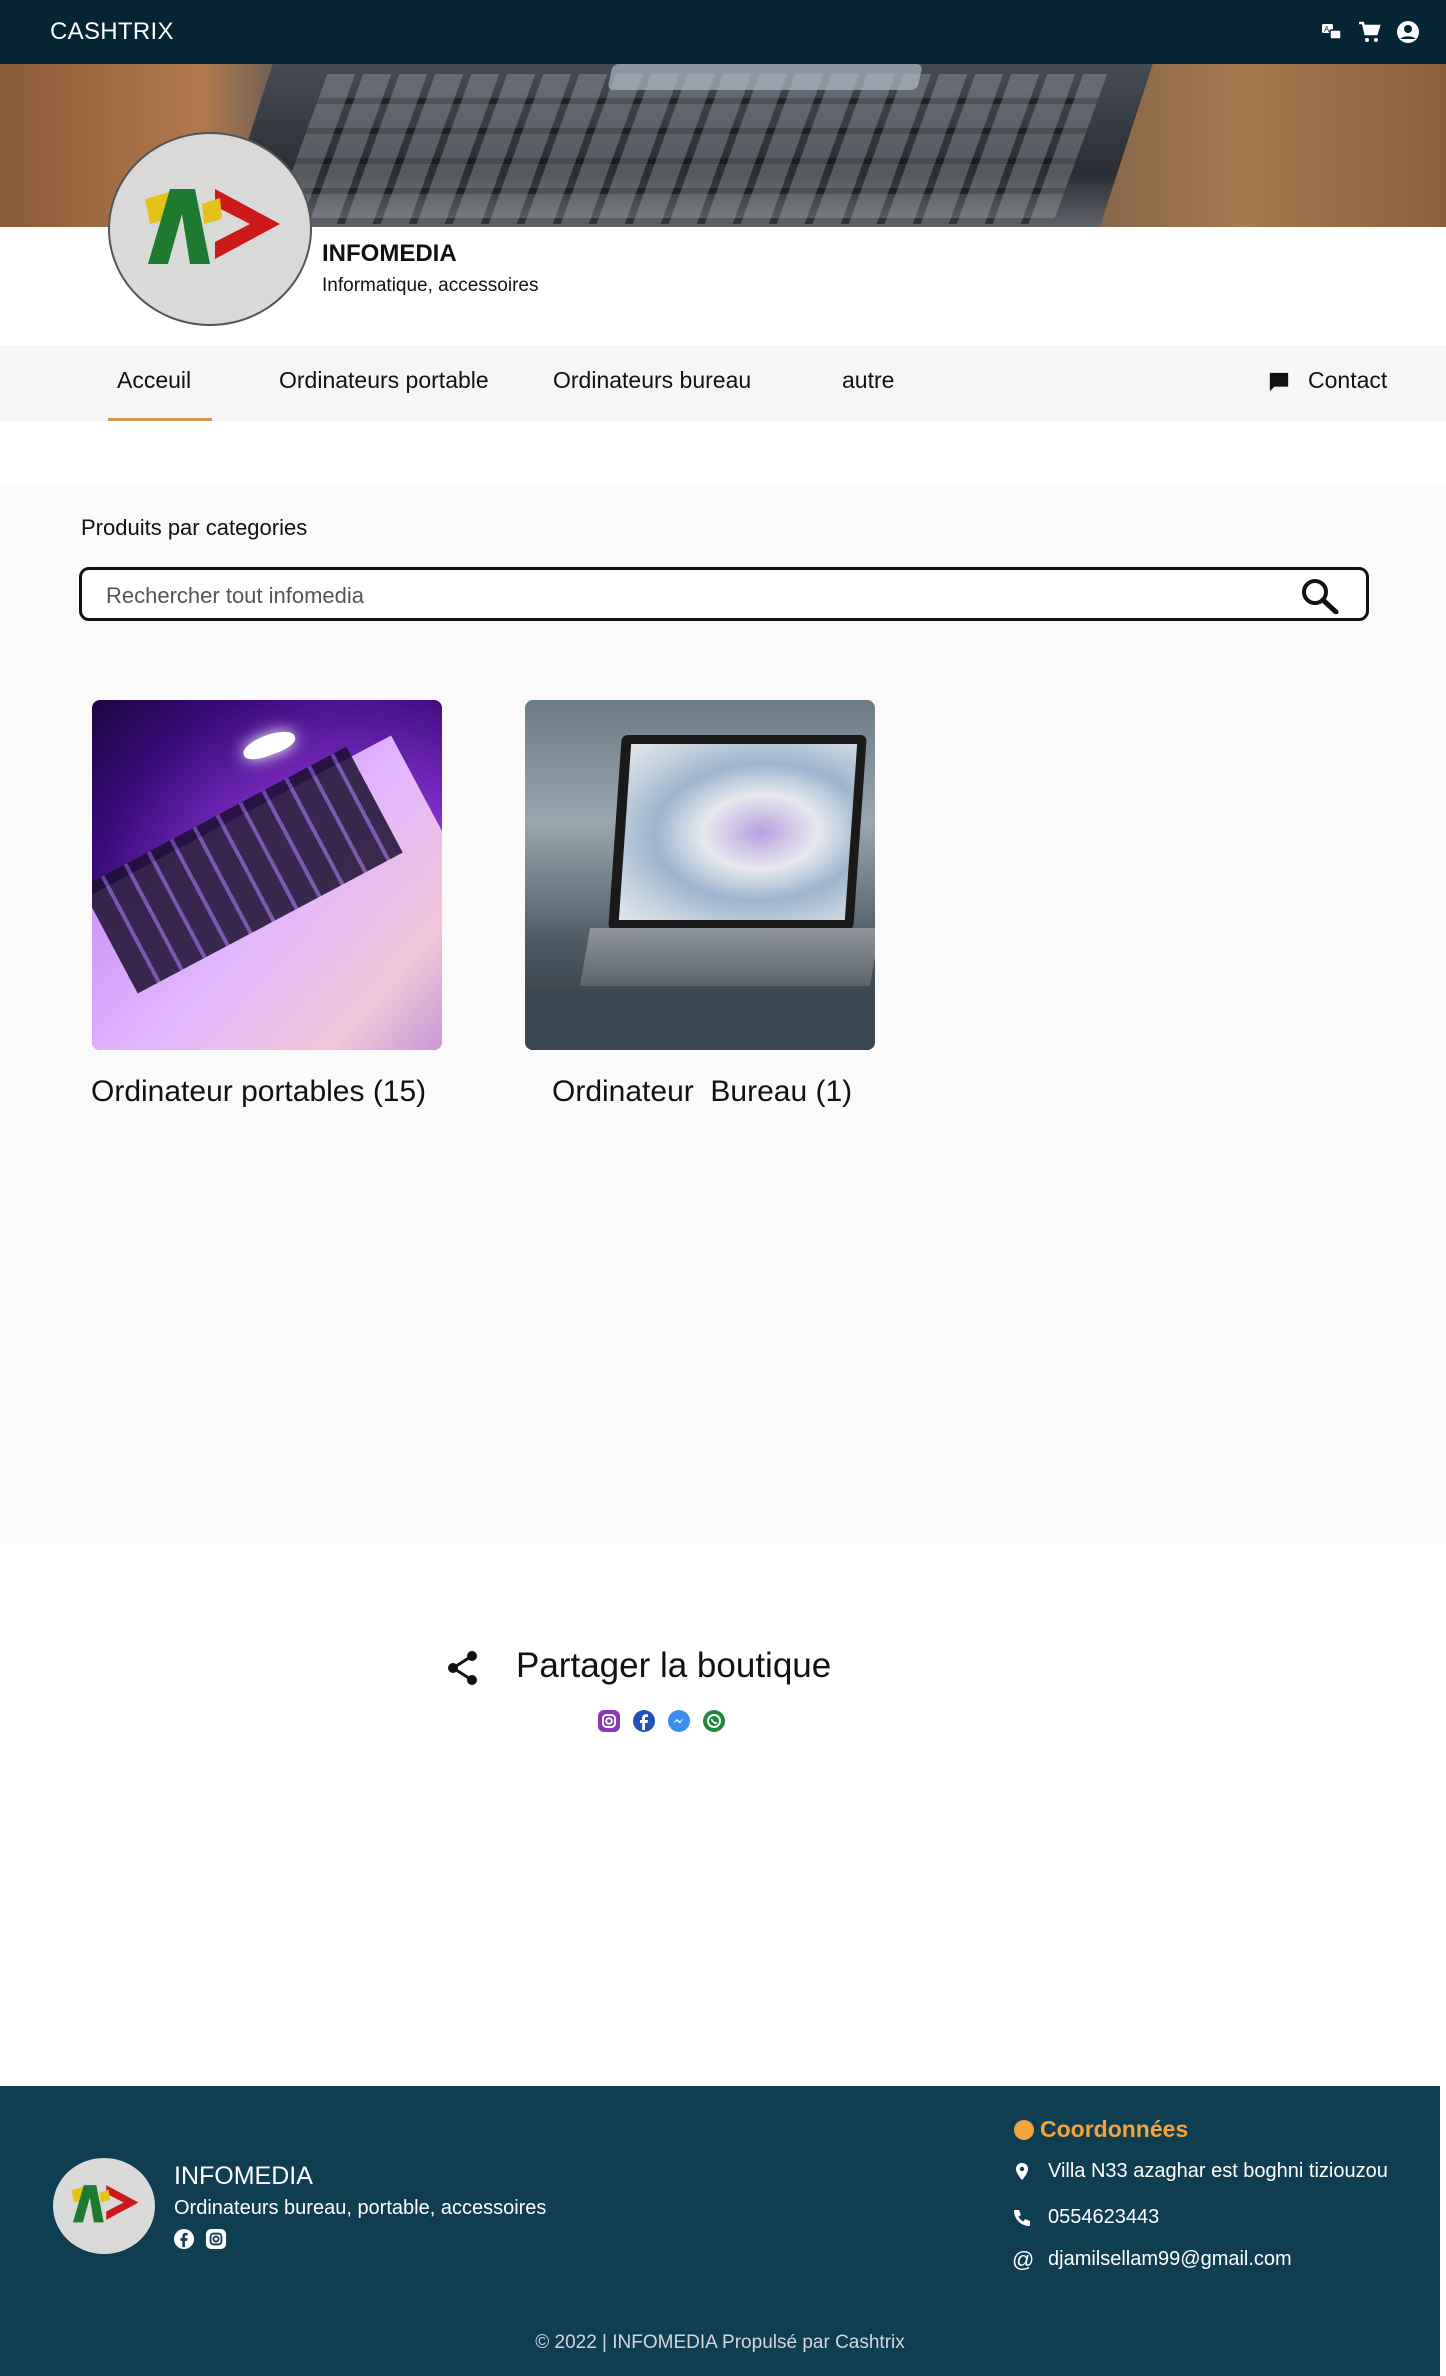 This screenshot has height=2376, width=1446. I want to click on share-icon, so click(463, 1670).